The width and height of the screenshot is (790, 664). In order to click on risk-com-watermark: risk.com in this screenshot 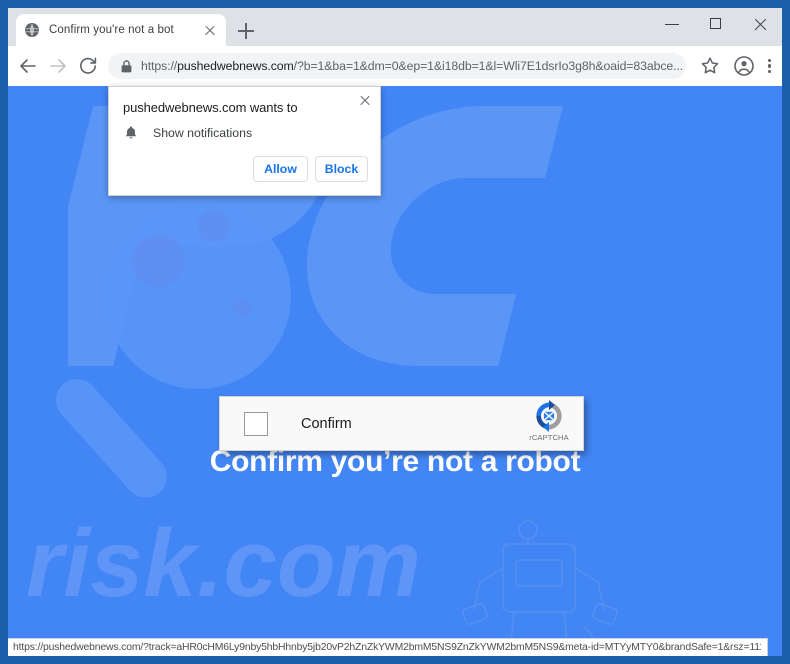, I will do `click(223, 566)`.